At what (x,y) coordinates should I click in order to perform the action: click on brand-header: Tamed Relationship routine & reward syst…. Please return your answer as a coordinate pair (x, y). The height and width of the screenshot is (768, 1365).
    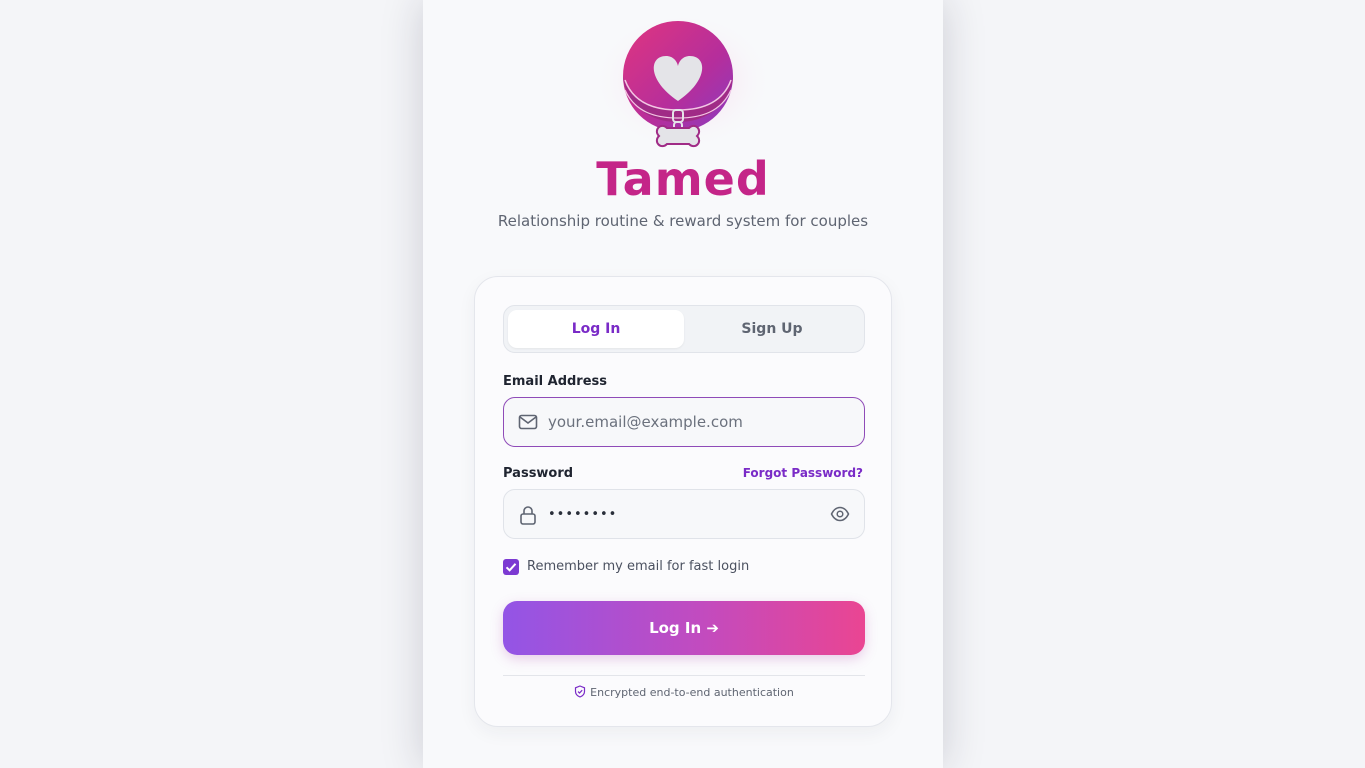
    Looking at the image, I should click on (683, 115).